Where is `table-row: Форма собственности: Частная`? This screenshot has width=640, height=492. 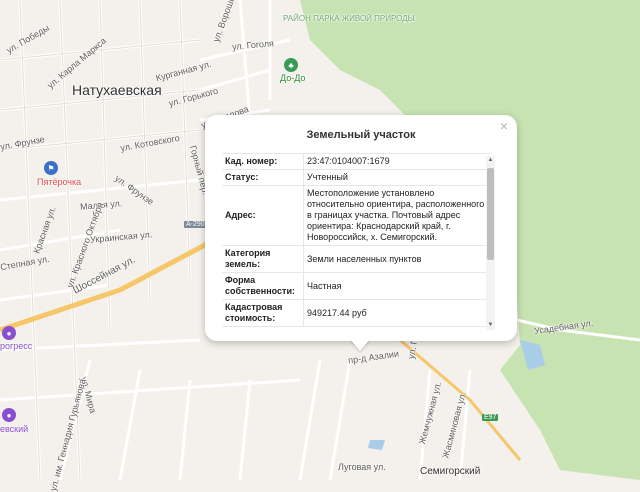 table-row: Форма собственности: Частная is located at coordinates (356, 286).